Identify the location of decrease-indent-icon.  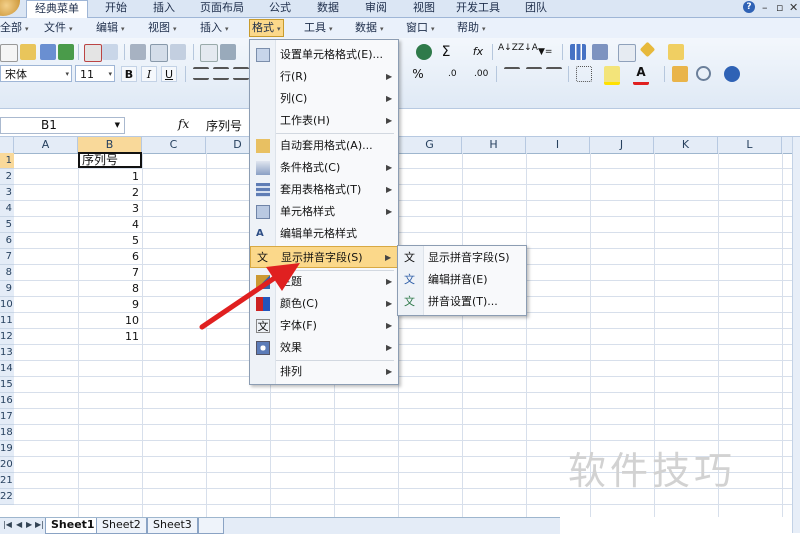
(512, 74).